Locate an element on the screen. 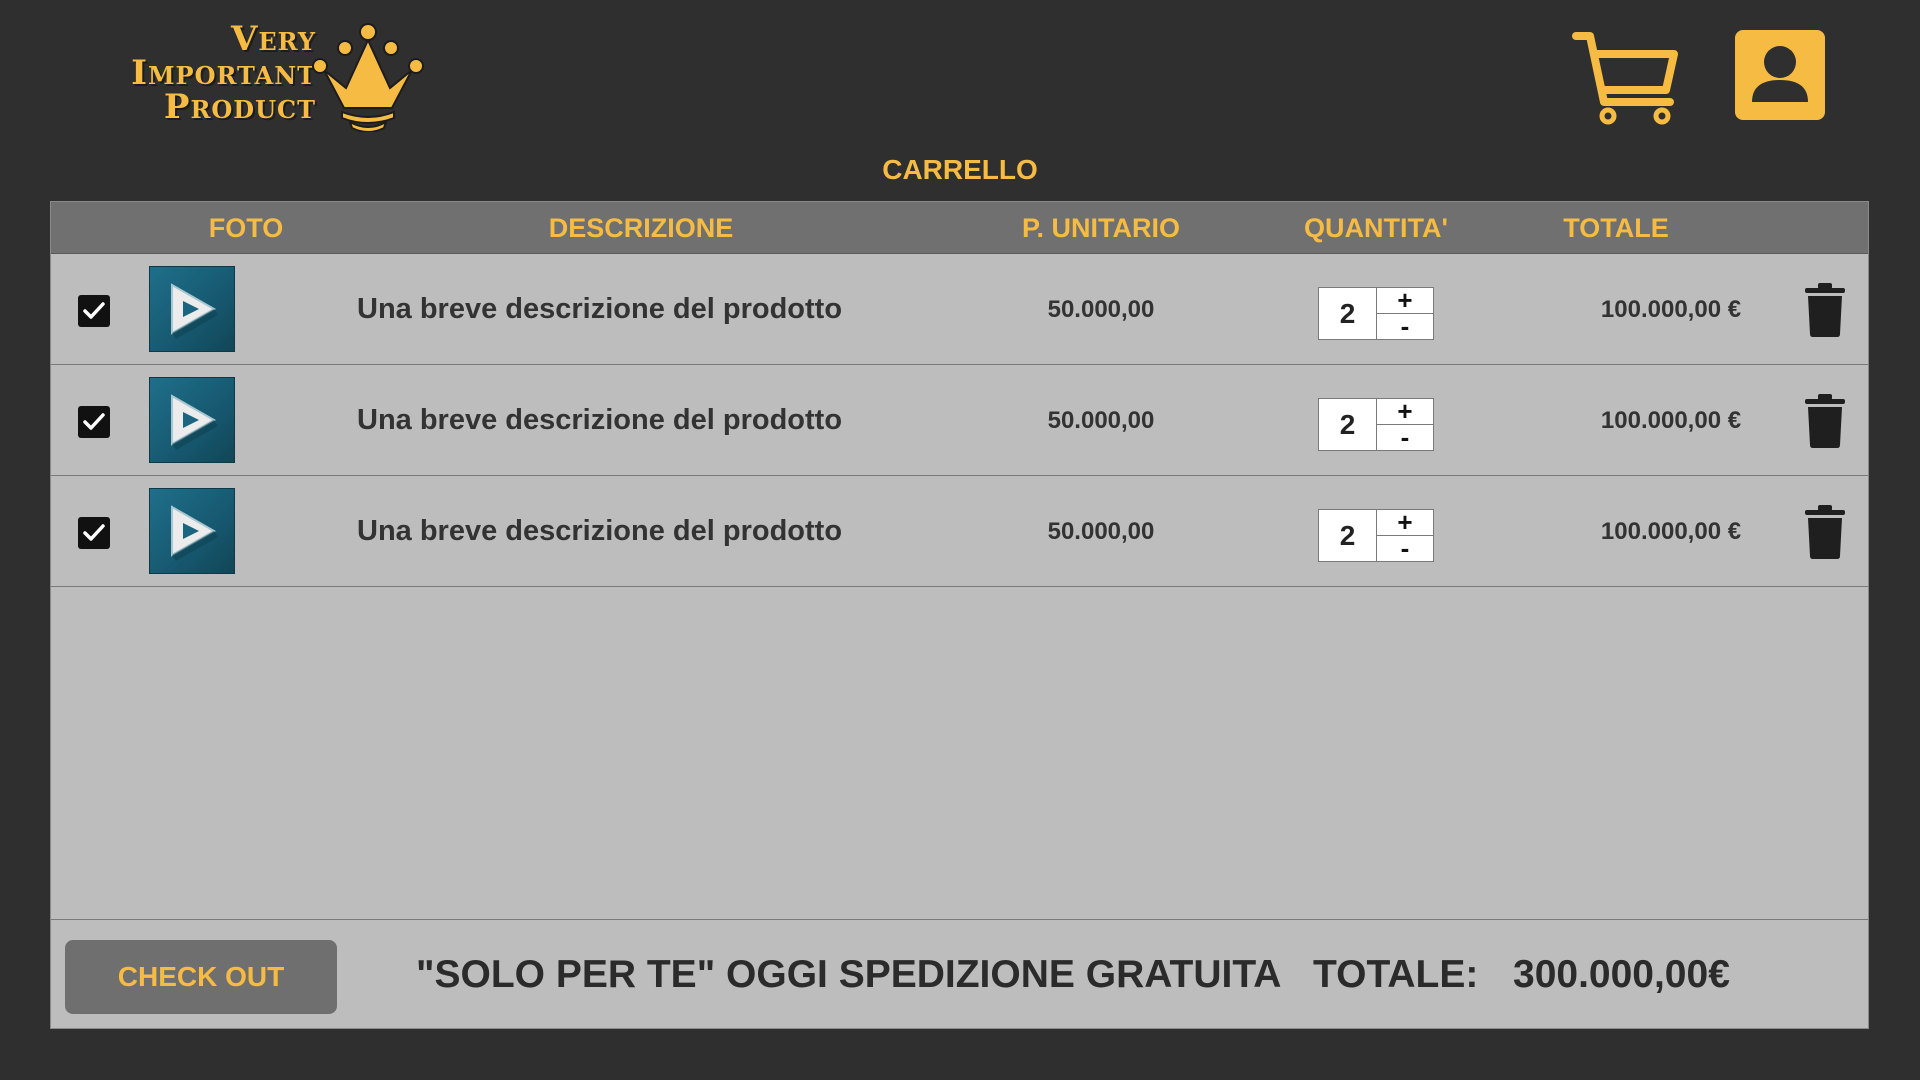 This screenshot has width=1920, height=1080. crown-icon is located at coordinates (368, 77).